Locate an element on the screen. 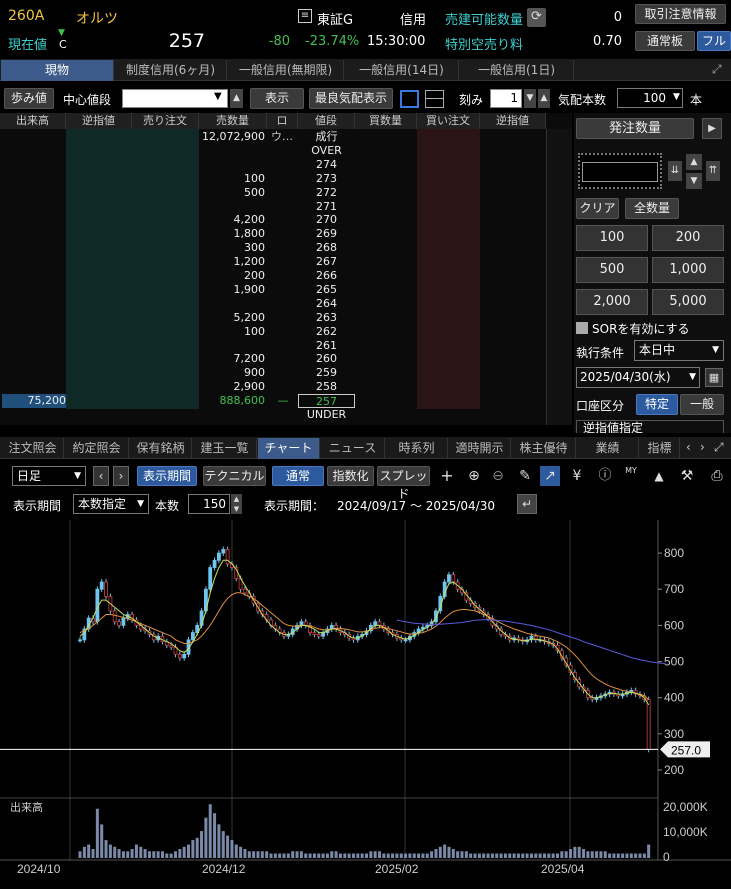  show-button: 表示 is located at coordinates (277, 98).